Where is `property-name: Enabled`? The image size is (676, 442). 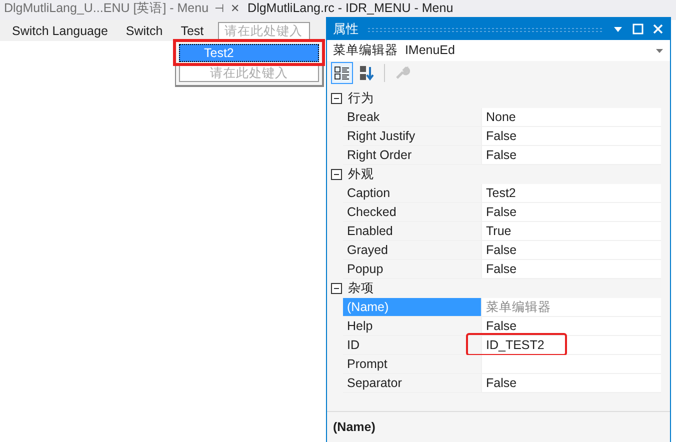 property-name: Enabled is located at coordinates (412, 231).